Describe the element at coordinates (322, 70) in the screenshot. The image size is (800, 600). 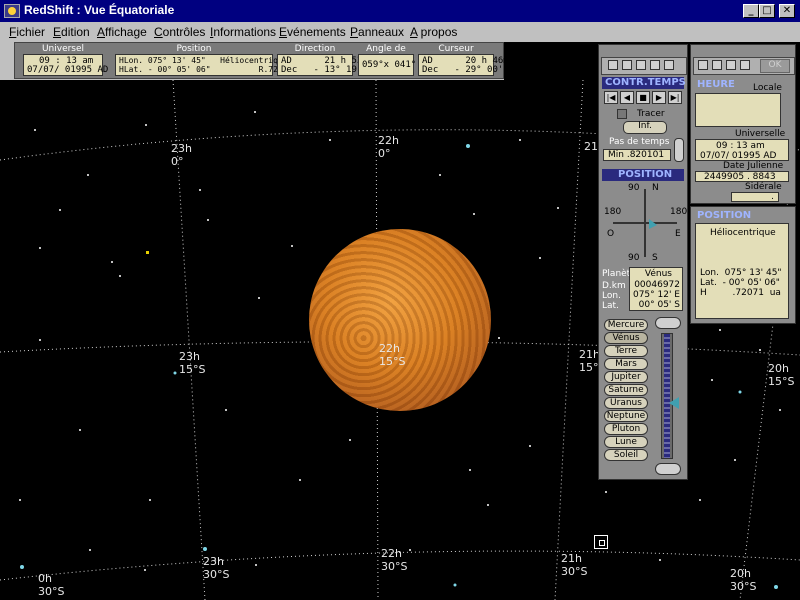
I see `direction-dec: Dec - 13° 19'` at that location.